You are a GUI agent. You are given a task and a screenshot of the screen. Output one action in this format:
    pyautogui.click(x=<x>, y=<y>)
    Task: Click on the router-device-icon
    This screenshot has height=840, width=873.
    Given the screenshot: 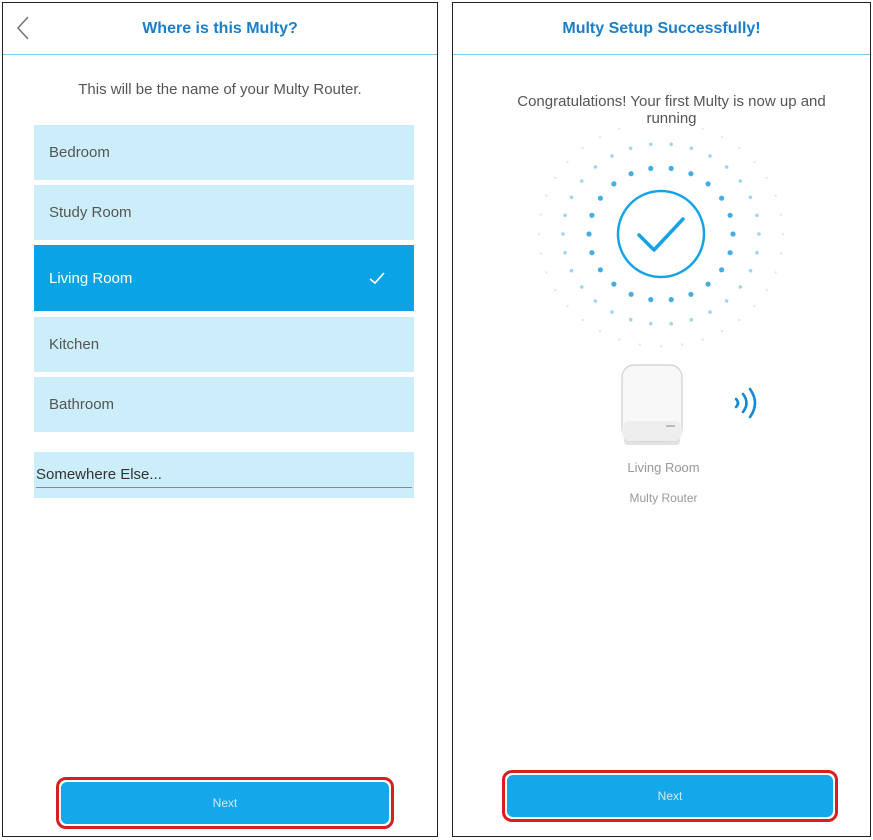 What is the action you would take?
    pyautogui.click(x=652, y=404)
    